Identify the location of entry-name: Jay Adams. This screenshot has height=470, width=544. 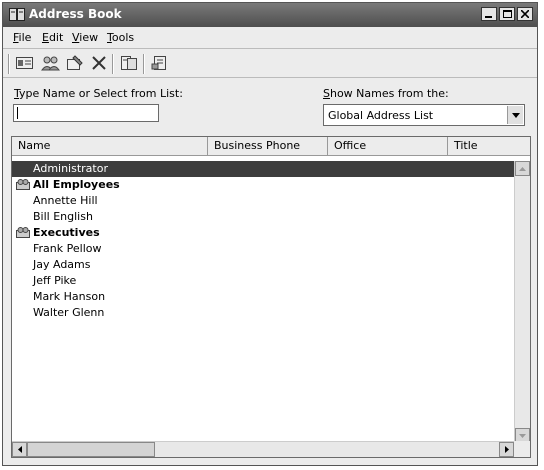
(62, 264).